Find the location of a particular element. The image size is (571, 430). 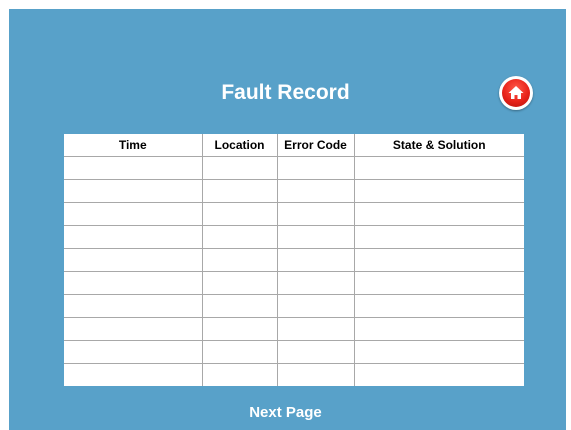

home-icon is located at coordinates (516, 92).